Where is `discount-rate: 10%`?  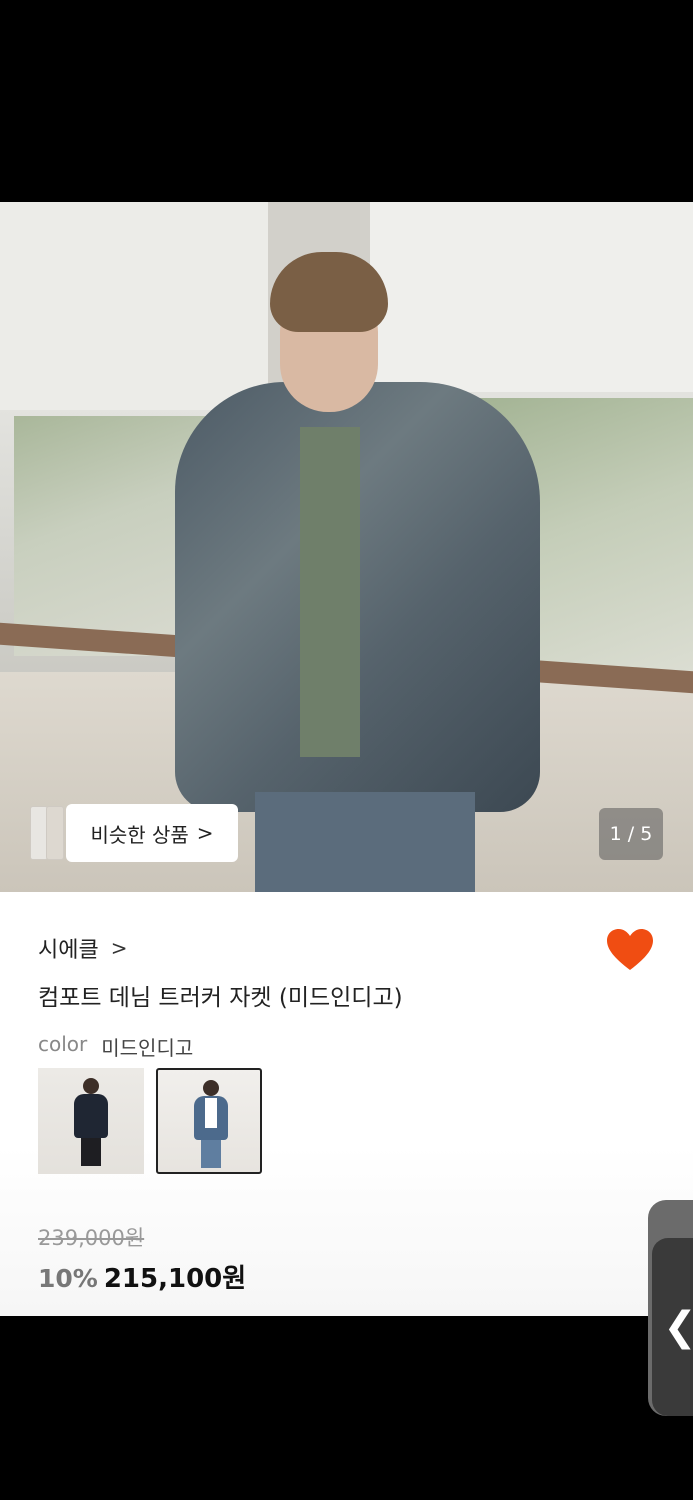 discount-rate: 10% is located at coordinates (68, 1278).